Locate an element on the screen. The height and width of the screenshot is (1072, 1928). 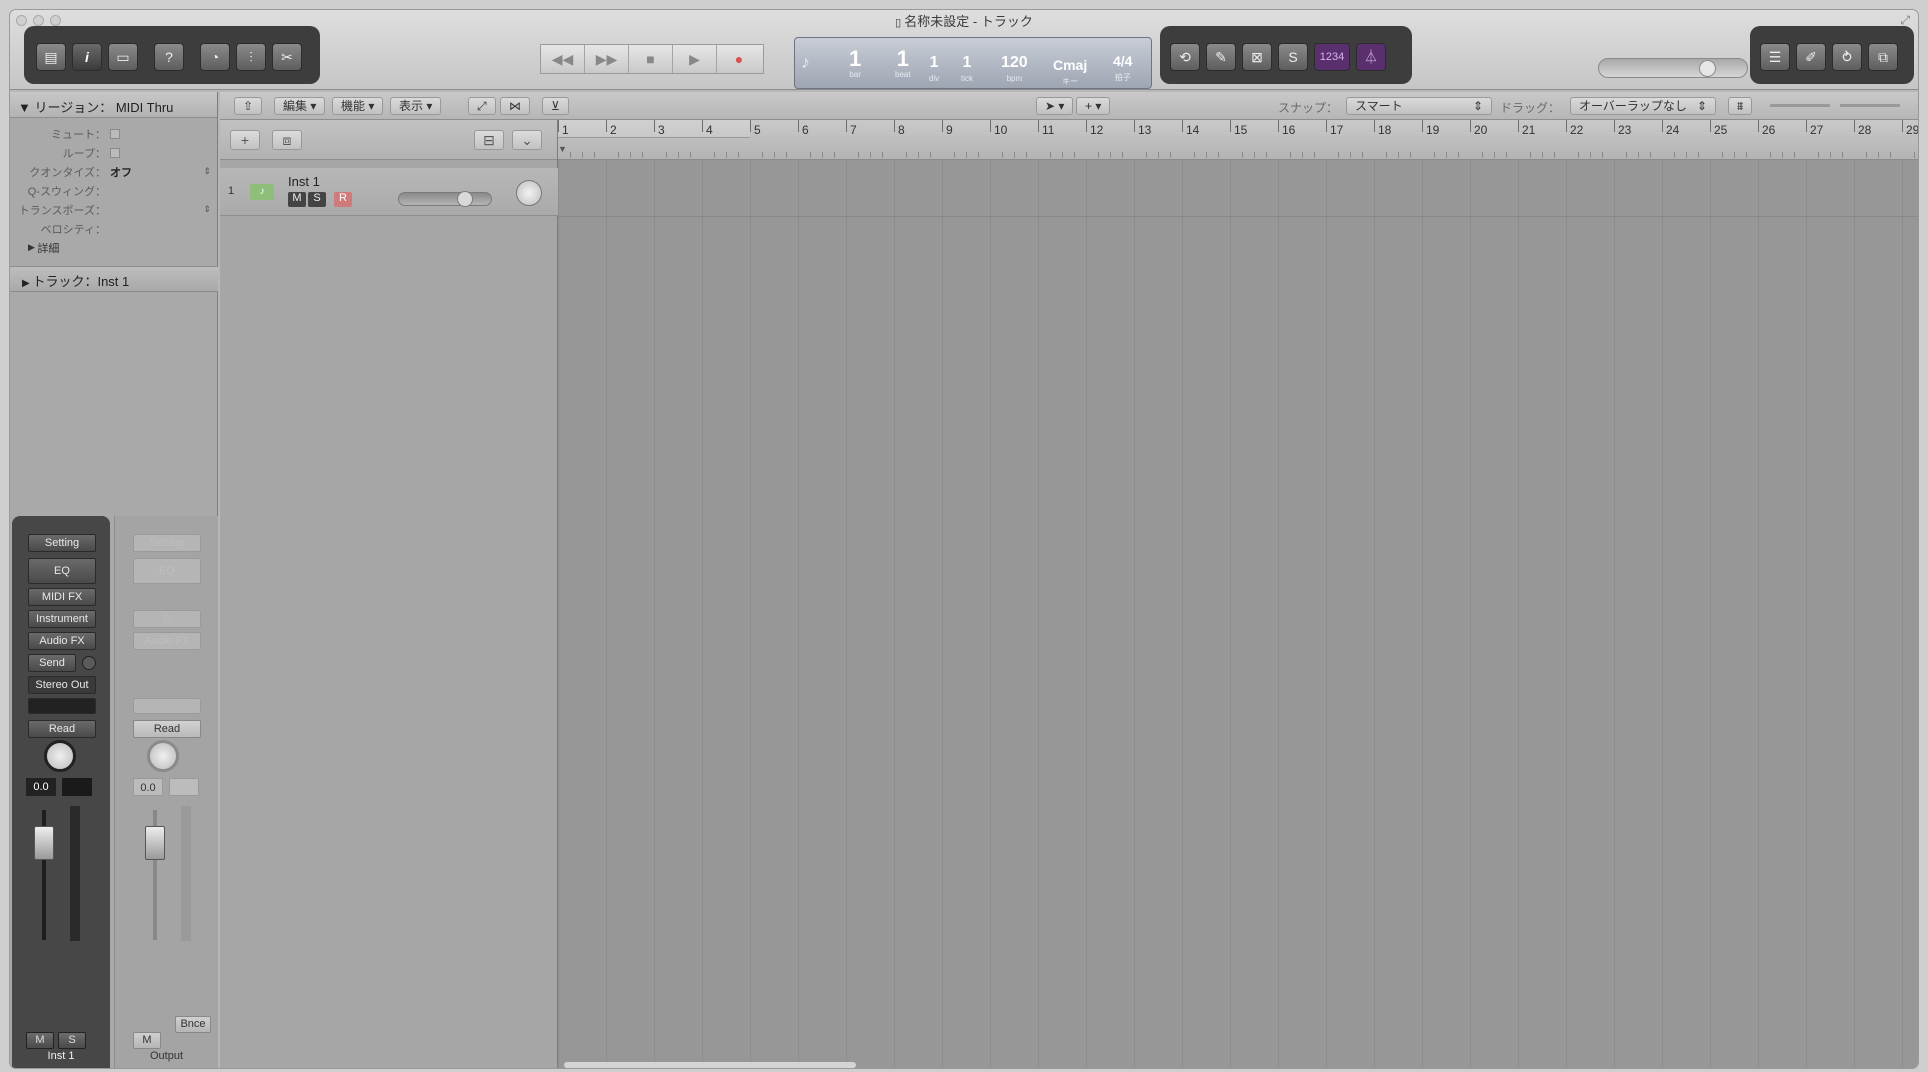
replace-button: ✎ is located at coordinates (1221, 57).